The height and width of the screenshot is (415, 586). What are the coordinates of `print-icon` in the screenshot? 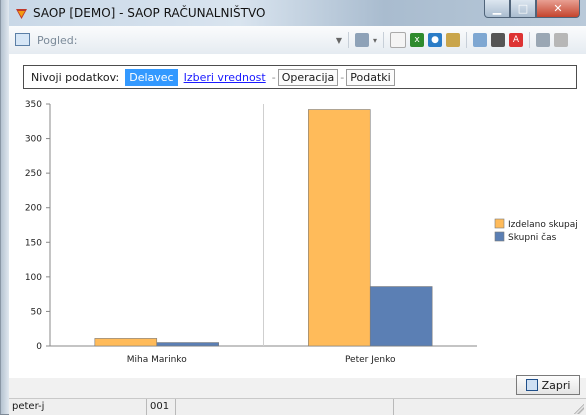 It's located at (498, 40).